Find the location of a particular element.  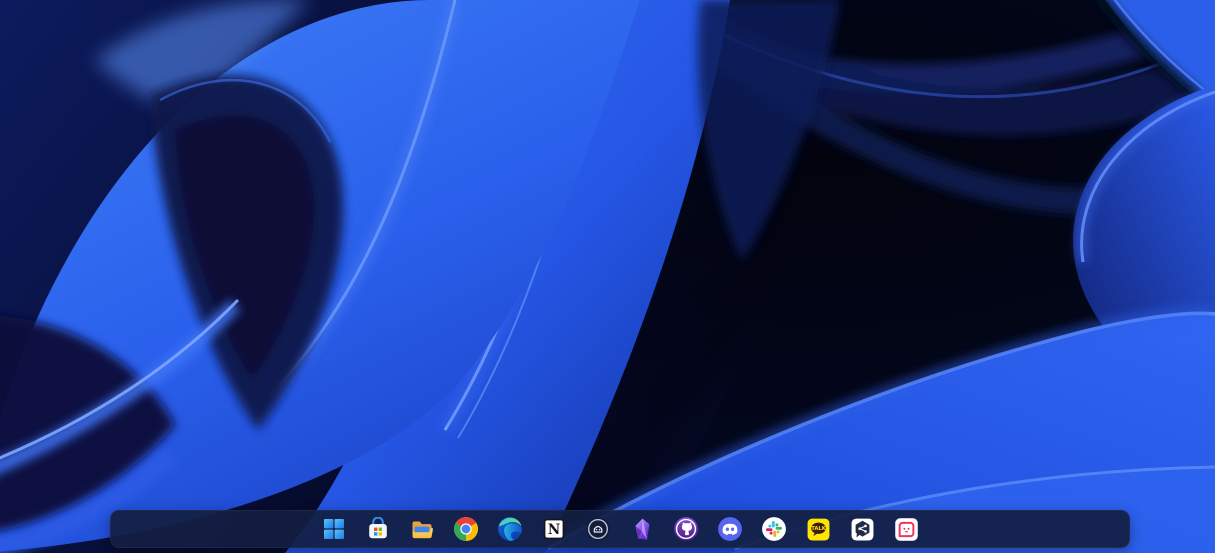

chrome-icon is located at coordinates (466, 529).